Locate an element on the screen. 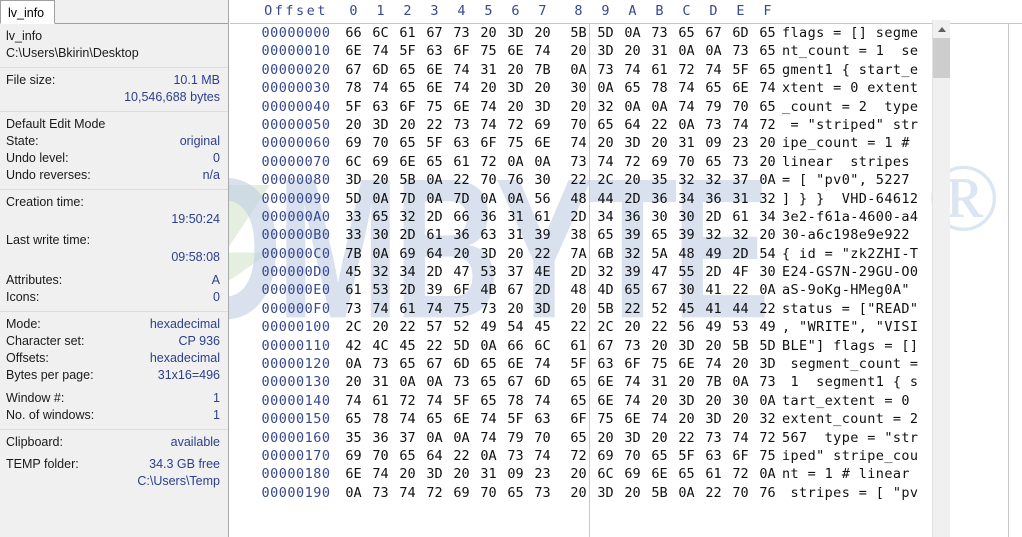 The width and height of the screenshot is (1022, 537). hex-byte-cell: 32 is located at coordinates (686, 180).